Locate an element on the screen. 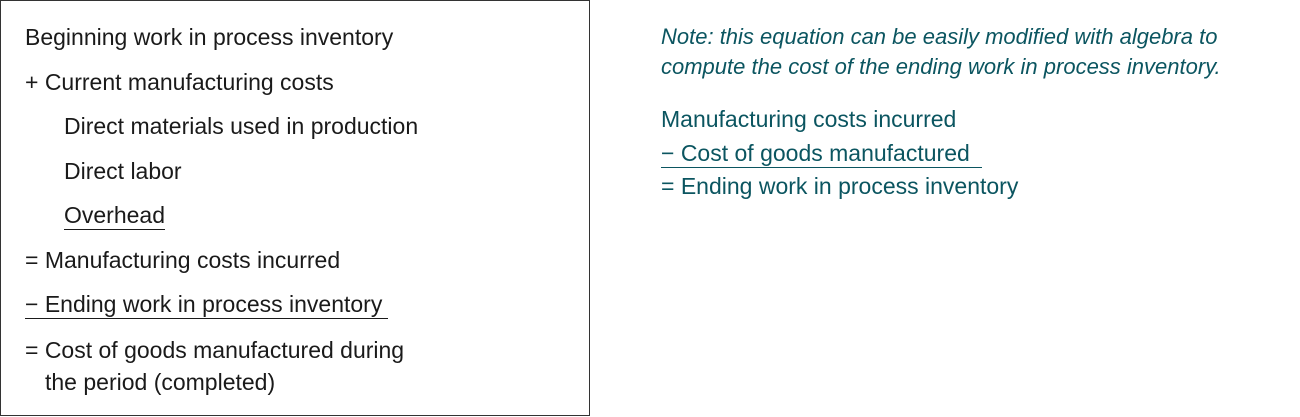 This screenshot has height=417, width=1300. direct-materials-line: Direct materials used in production is located at coordinates (241, 126).